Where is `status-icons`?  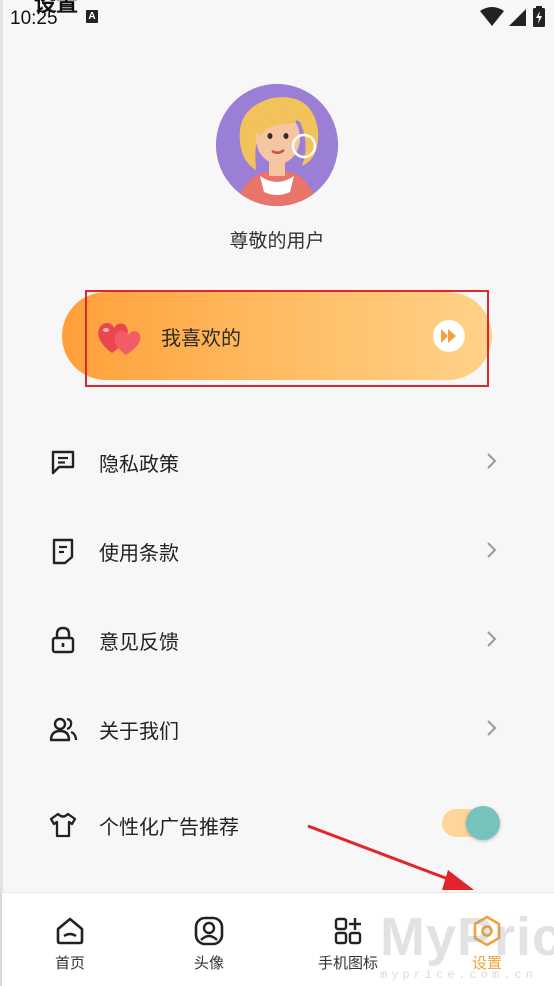 status-icons is located at coordinates (513, 17).